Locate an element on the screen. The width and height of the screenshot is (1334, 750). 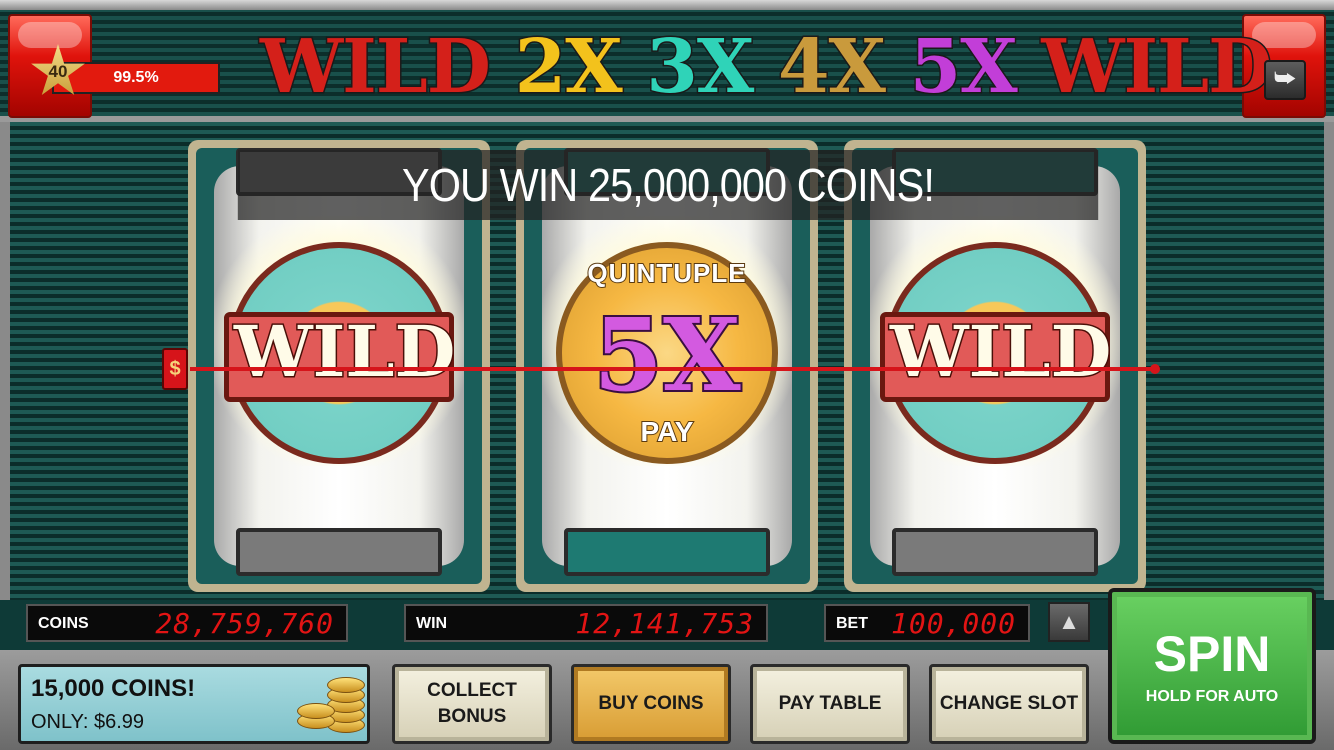
five-x-text: 5X is located at coordinates (666, 355).